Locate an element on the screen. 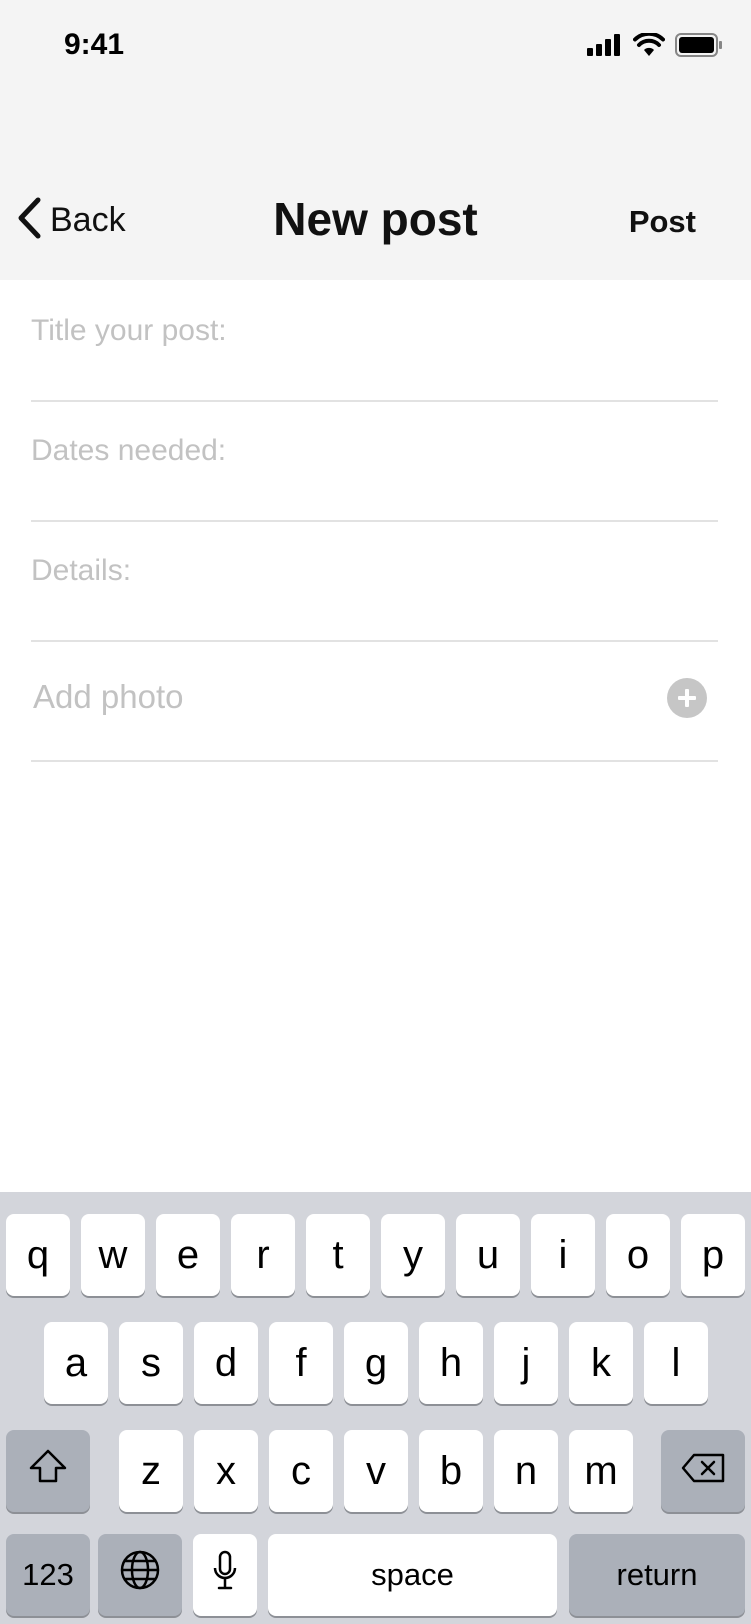  delete-key is located at coordinates (703, 1471).